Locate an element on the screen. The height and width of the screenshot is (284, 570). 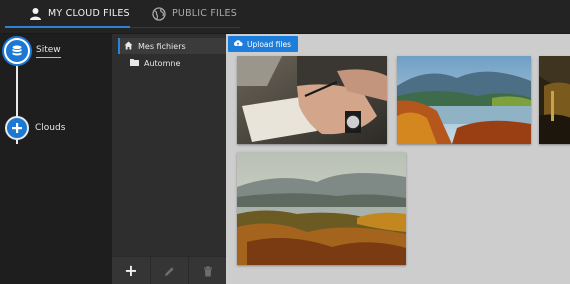
cloud-upload-icon is located at coordinates (238, 44).